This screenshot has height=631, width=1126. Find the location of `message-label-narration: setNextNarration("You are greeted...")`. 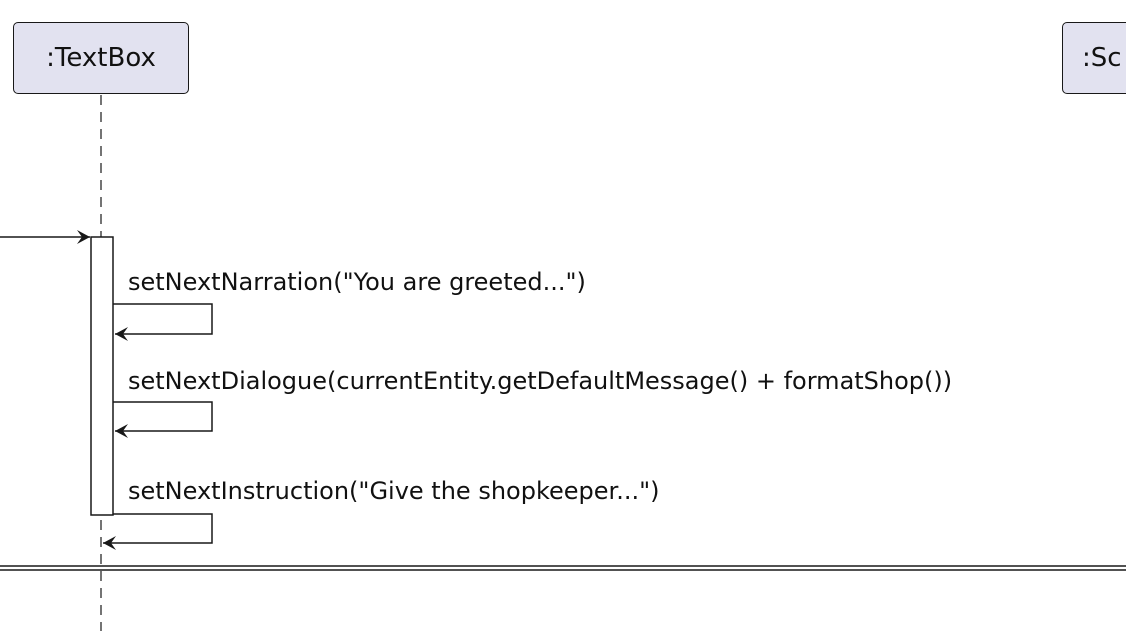

message-label-narration: setNextNarration("You are greeted...") is located at coordinates (357, 282).